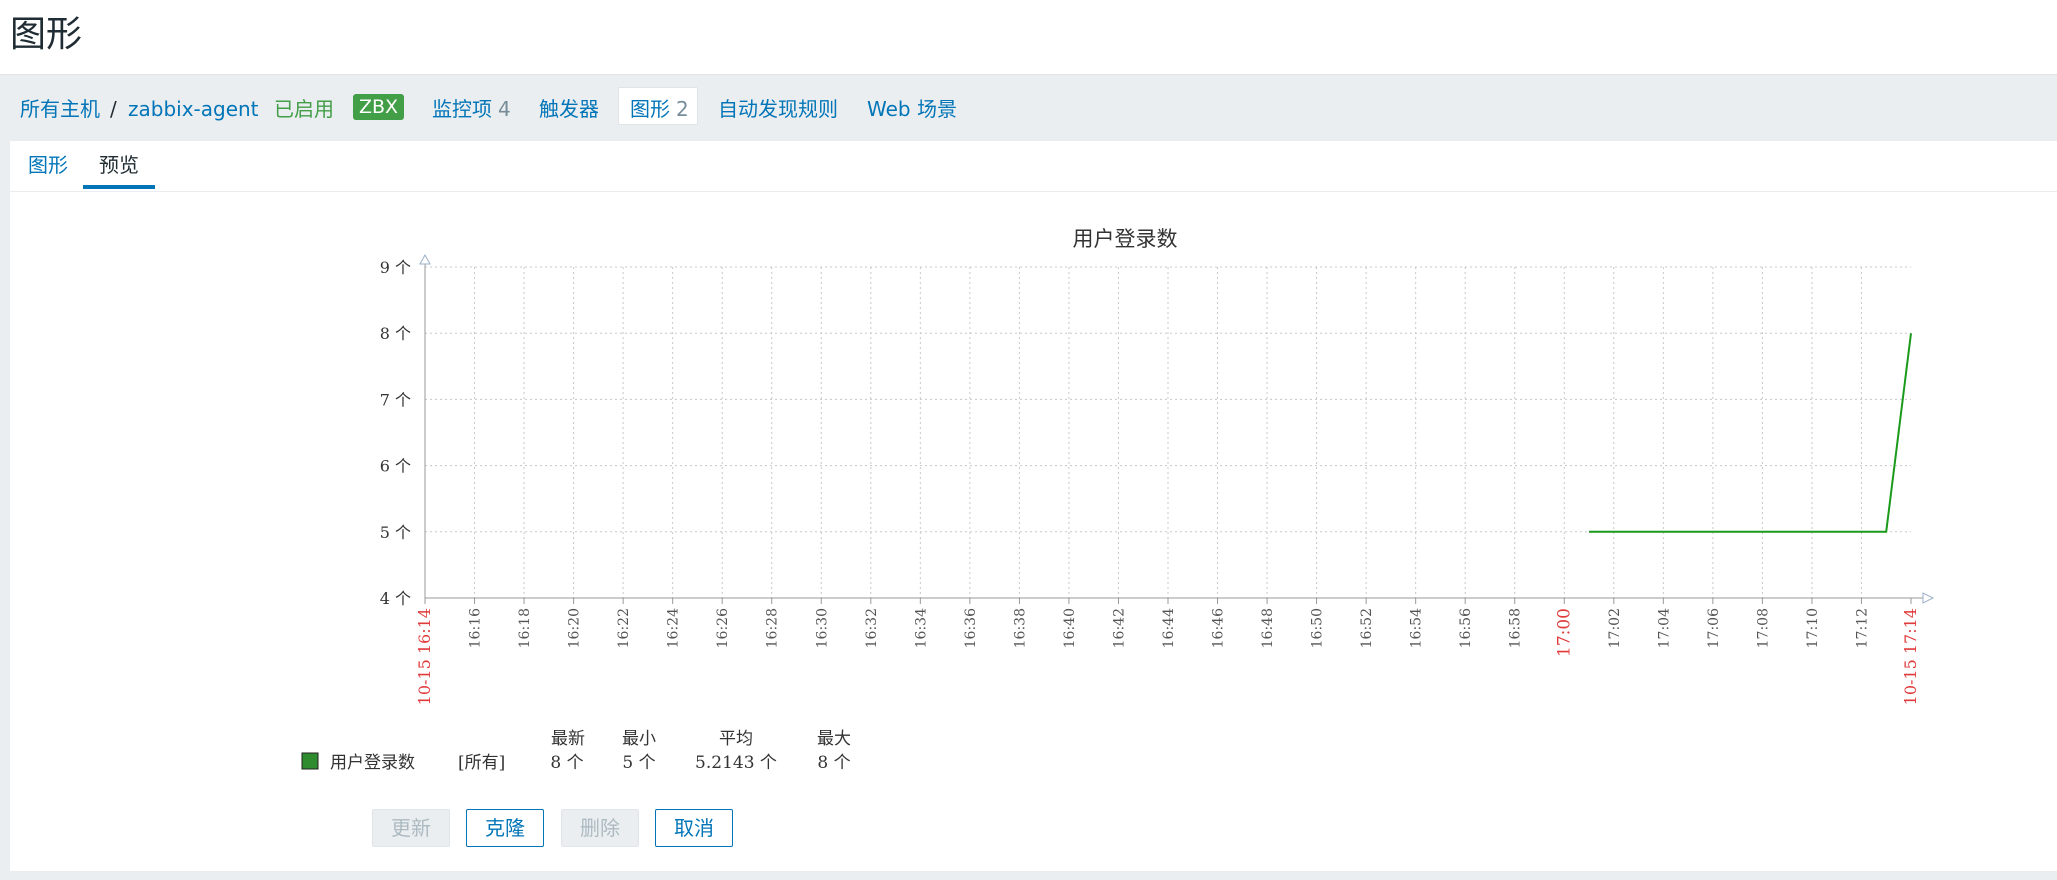 The image size is (2057, 880). What do you see at coordinates (462, 109) in the screenshot?
I see `items-label: 监控项` at bounding box center [462, 109].